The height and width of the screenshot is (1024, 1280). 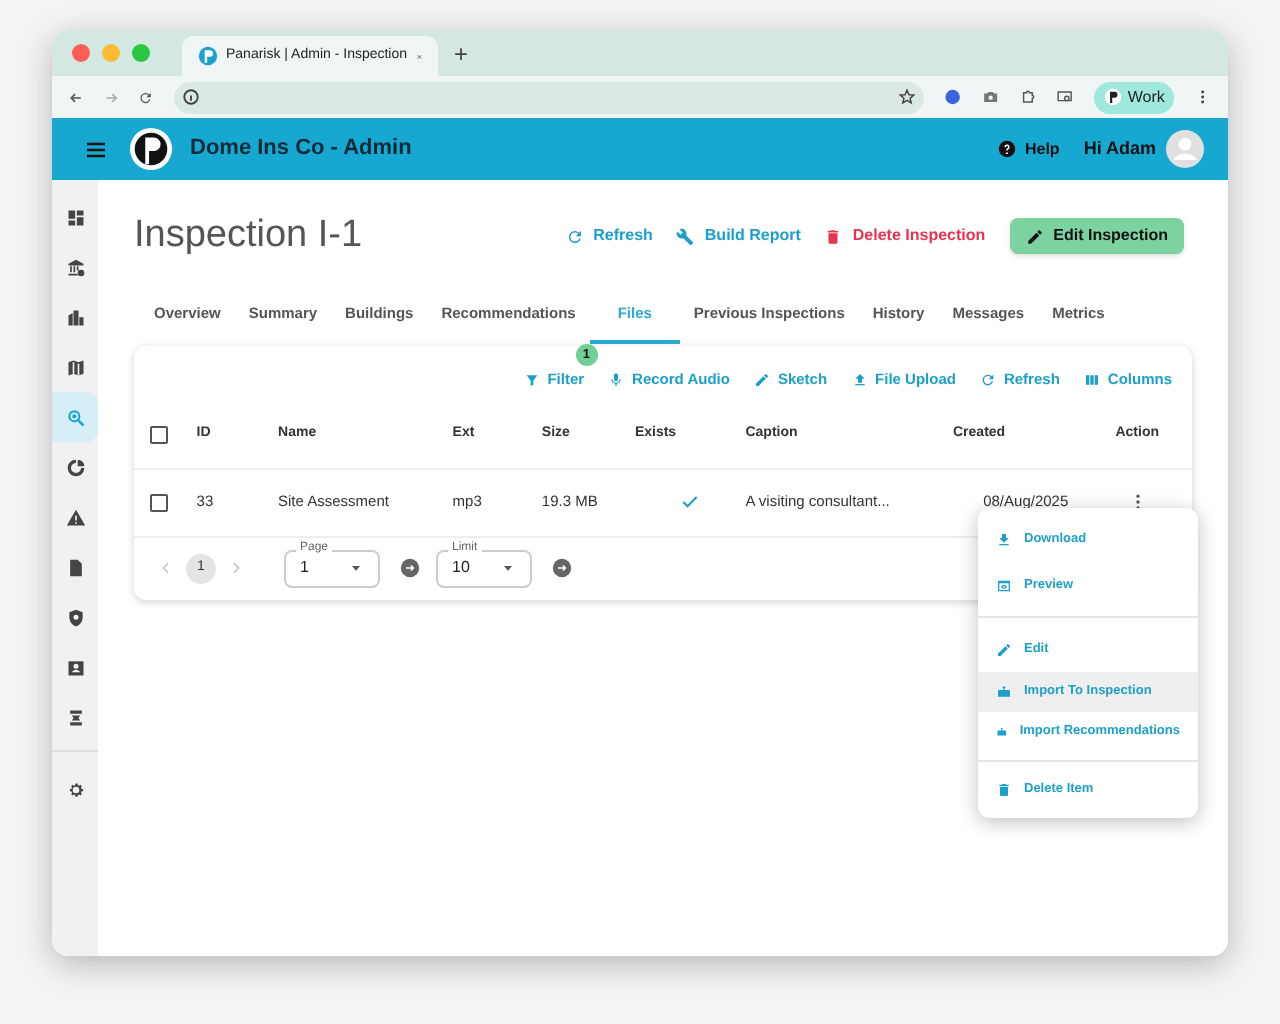 I want to click on avatar-icon, so click(x=1185, y=149).